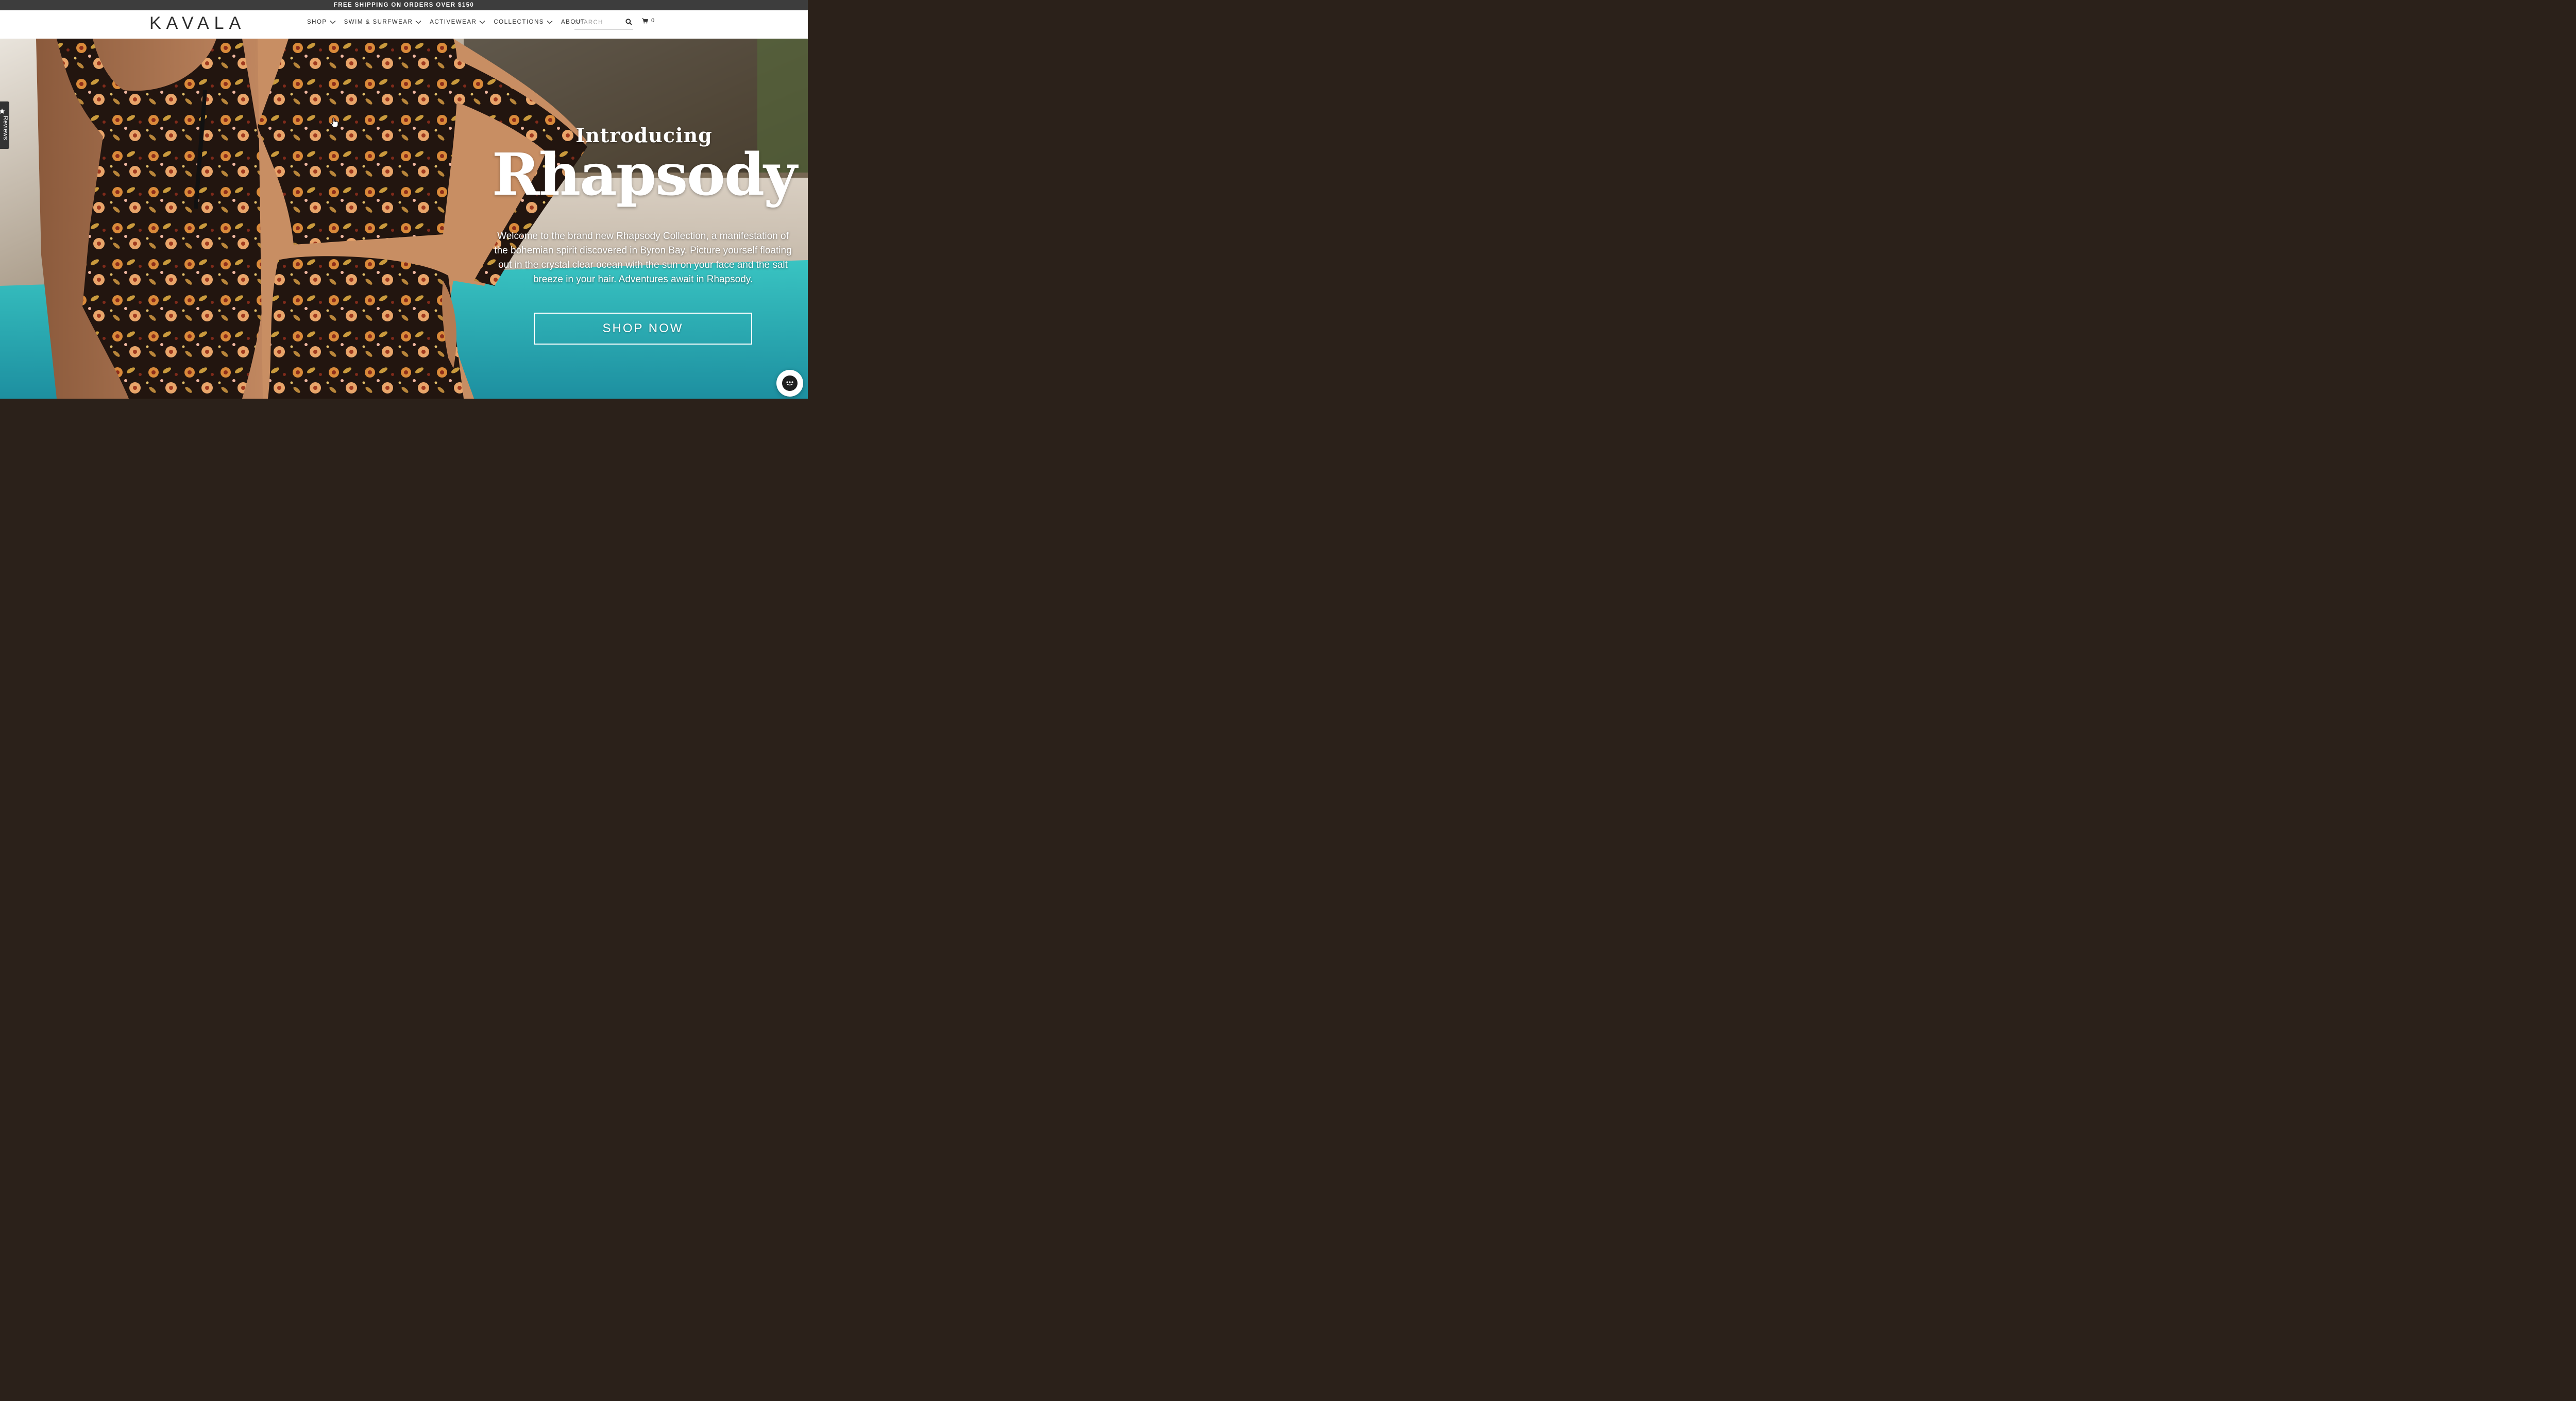  Describe the element at coordinates (5, 128) in the screenshot. I see `reviews-label: Reviews` at that location.